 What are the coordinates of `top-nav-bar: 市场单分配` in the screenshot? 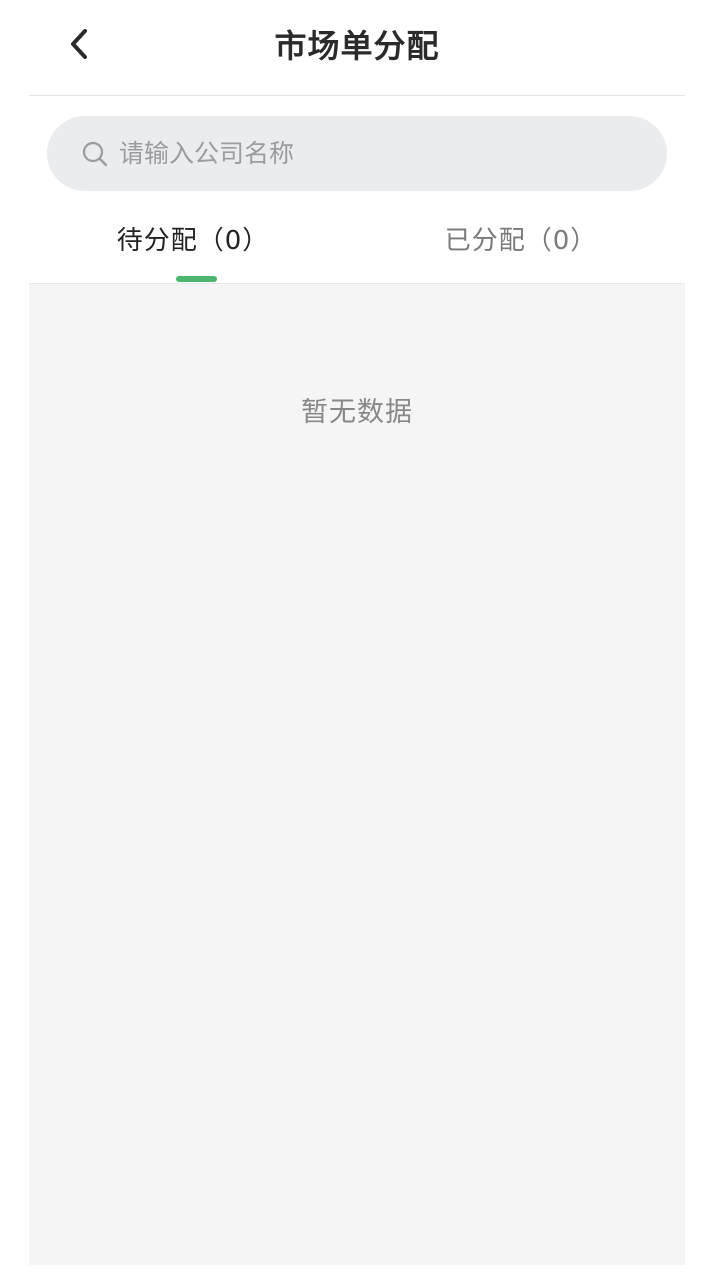 It's located at (357, 48).